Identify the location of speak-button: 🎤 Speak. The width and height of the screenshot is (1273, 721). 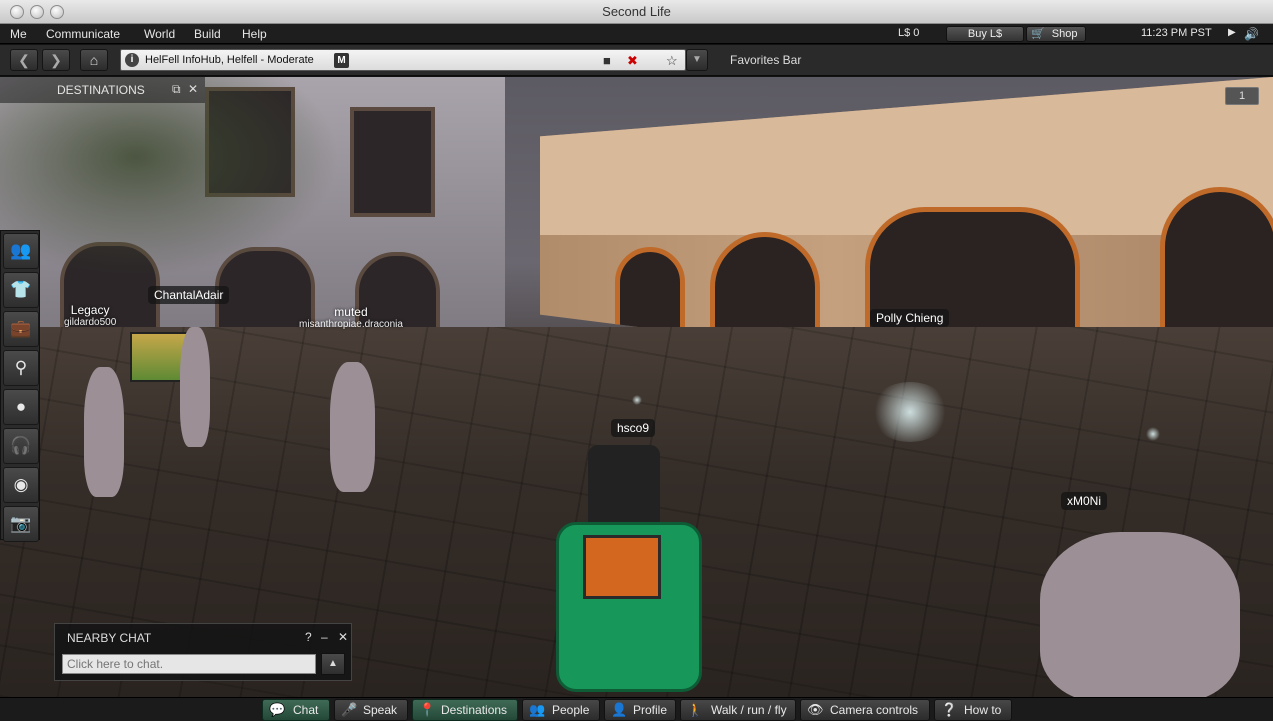
(371, 710).